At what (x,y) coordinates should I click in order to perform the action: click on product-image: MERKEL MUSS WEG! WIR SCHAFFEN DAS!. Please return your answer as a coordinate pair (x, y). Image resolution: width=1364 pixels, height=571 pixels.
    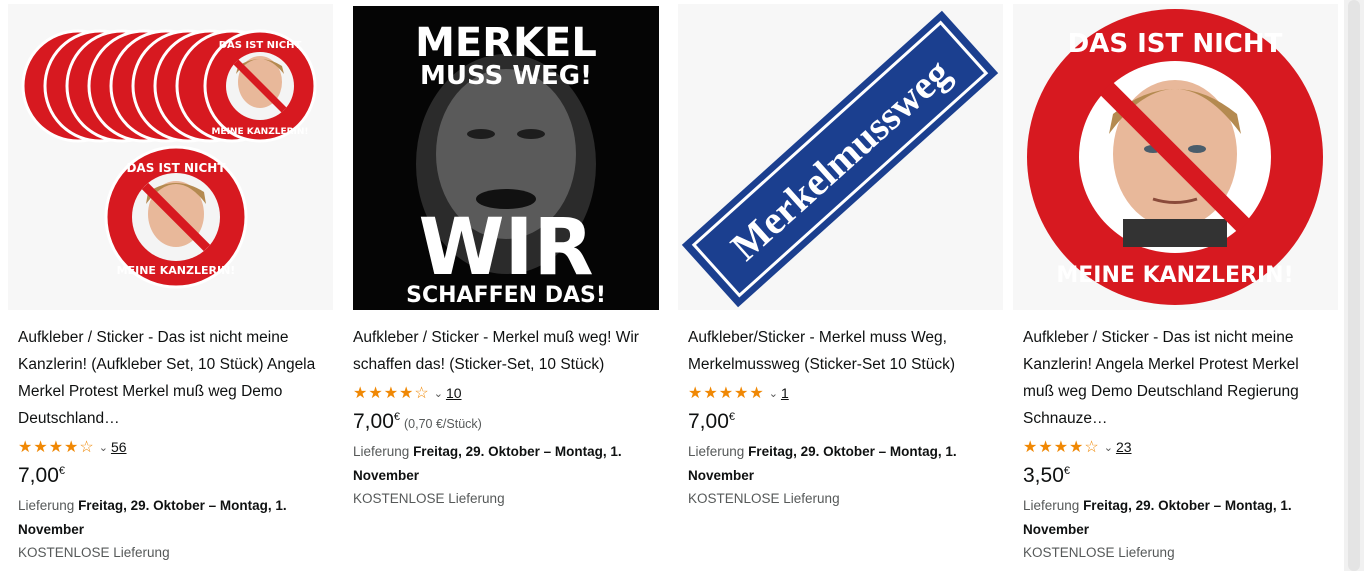
    Looking at the image, I should click on (505, 157).